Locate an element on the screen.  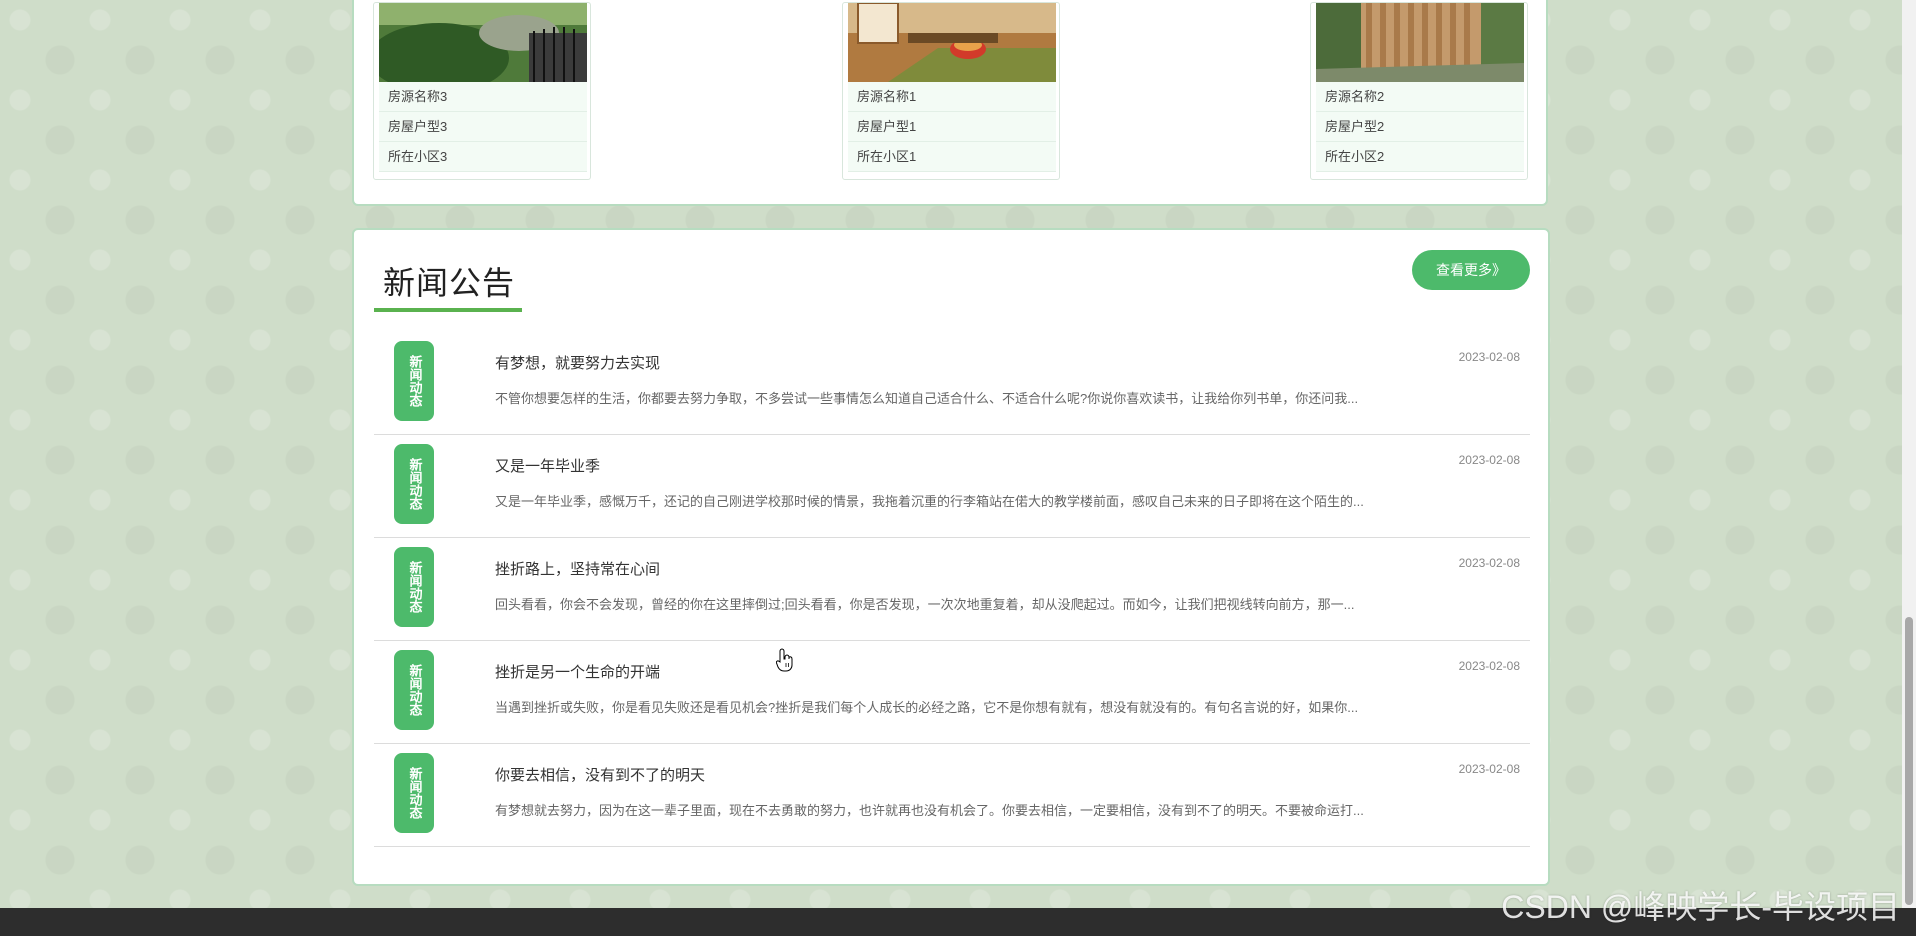
house-community: 所在小区2 is located at coordinates (1420, 157).